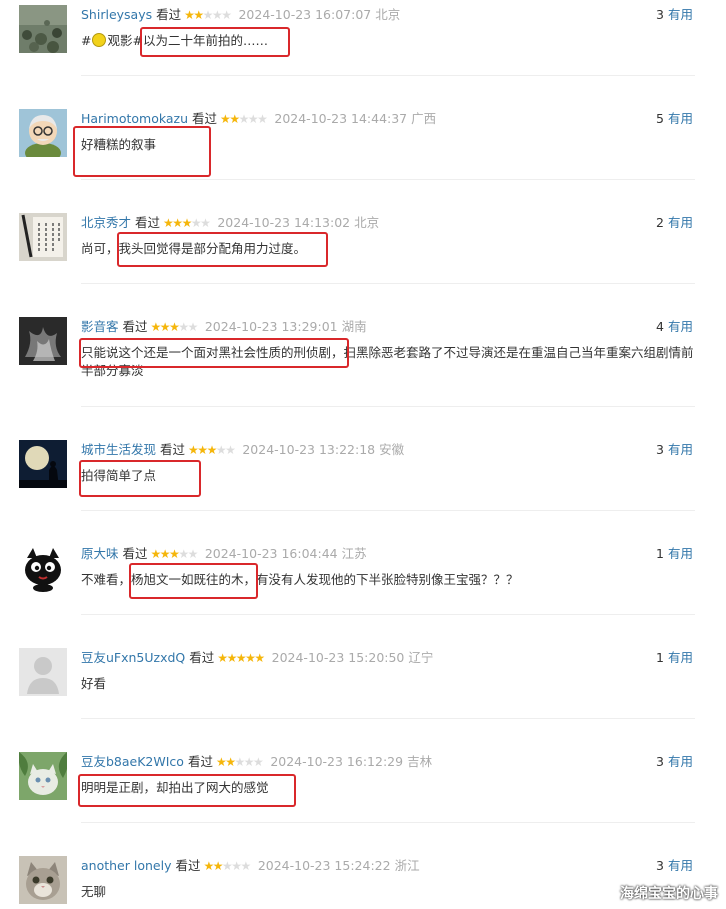  I want to click on comment-time: 2024-10-23 13:29:01, so click(271, 326).